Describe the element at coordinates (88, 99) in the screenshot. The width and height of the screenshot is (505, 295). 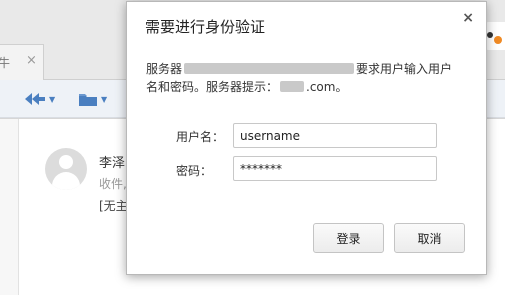
I see `folder-icon` at that location.